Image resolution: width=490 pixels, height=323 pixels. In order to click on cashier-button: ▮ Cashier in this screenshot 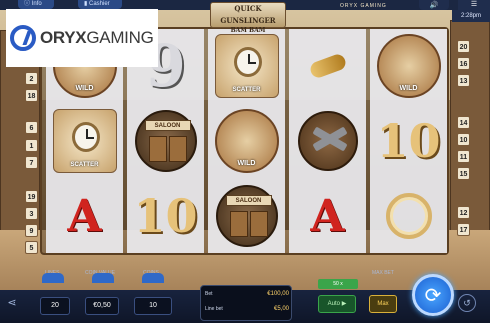, I will do `click(100, 4)`.